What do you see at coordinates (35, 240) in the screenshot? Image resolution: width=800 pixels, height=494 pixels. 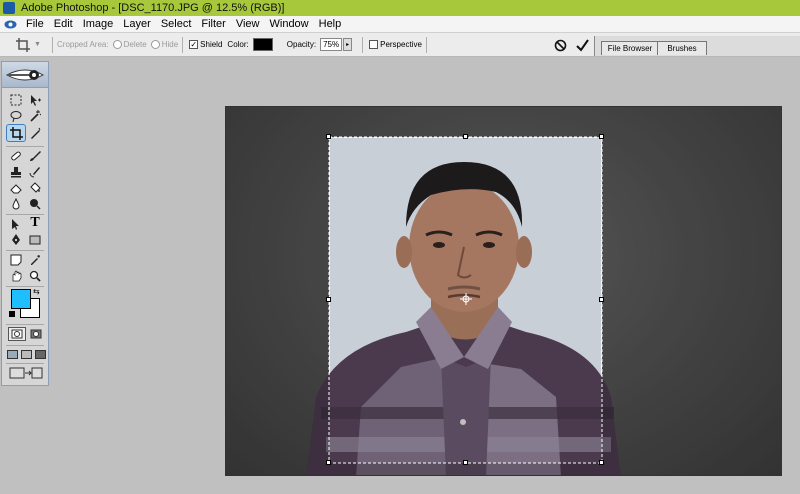 I see `rectangle-tool-icon` at bounding box center [35, 240].